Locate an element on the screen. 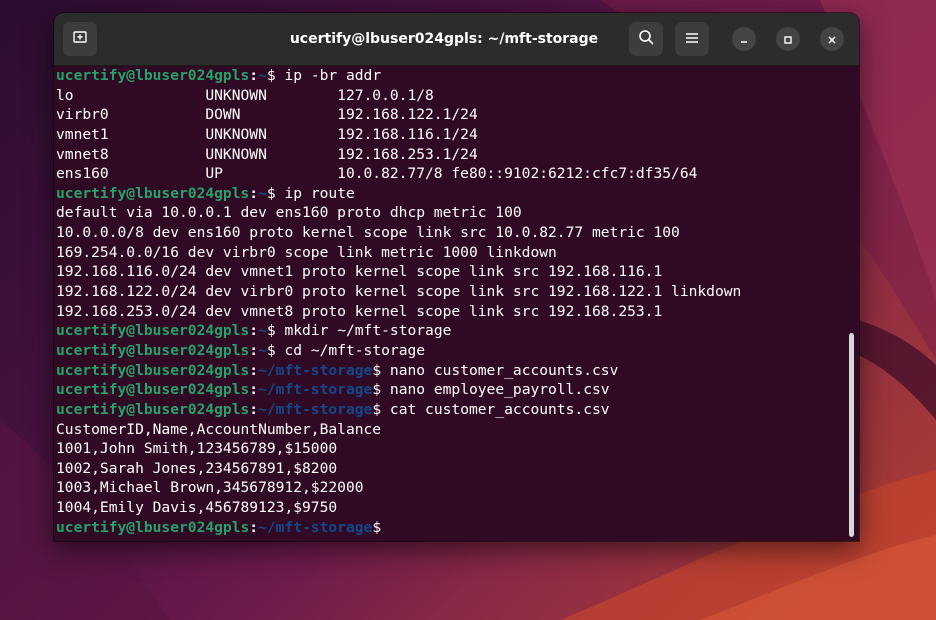  command-text: nano customer_accounts.csv is located at coordinates (500, 370).